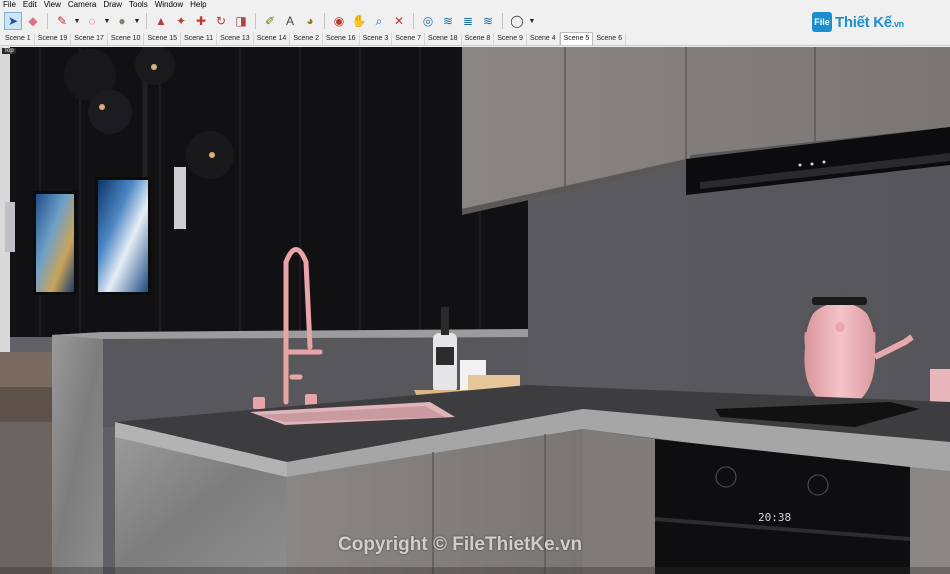  I want to click on warehouse-icon: ◎, so click(428, 21).